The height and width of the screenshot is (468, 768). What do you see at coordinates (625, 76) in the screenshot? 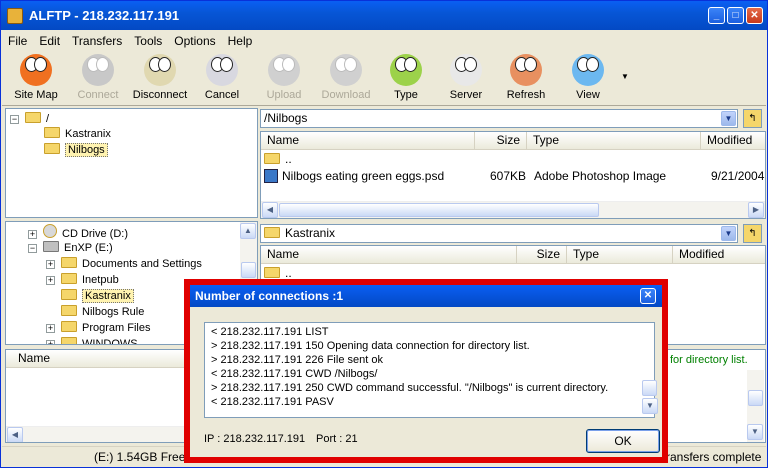
I see `toolbar-overflow-icon: ▼` at bounding box center [625, 76].